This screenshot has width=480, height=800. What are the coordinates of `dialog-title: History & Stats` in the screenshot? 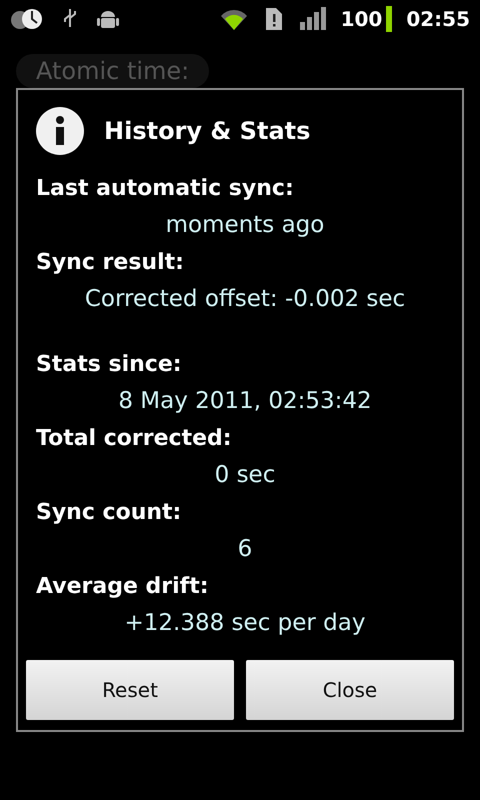 It's located at (207, 131).